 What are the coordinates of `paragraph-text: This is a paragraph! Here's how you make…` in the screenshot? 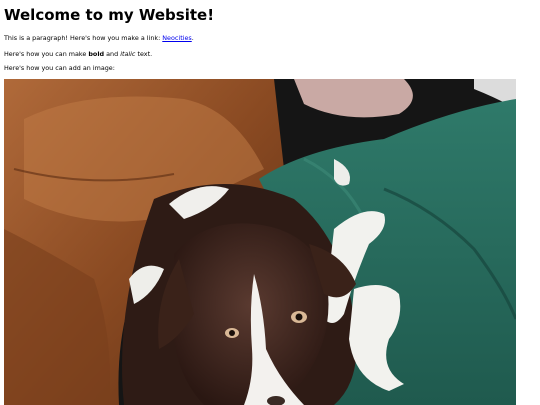 It's located at (83, 38).